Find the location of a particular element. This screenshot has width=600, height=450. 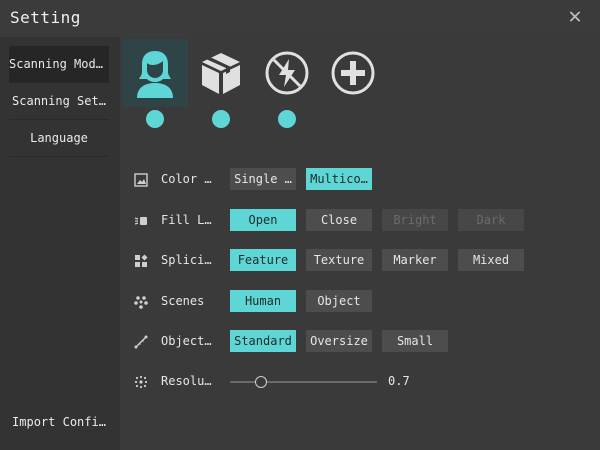

fill-dark-button: Dark is located at coordinates (491, 220).